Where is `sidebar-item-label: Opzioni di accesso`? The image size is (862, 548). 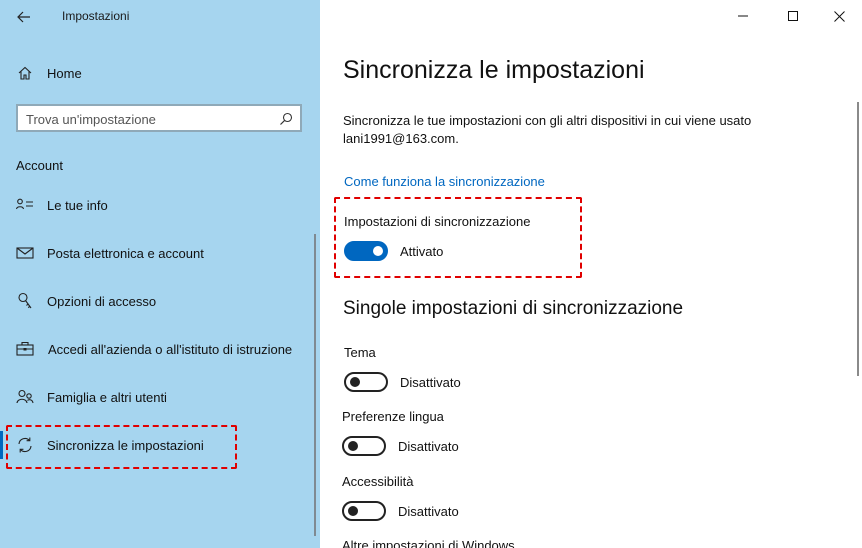
sidebar-item-label: Opzioni di accesso is located at coordinates (102, 301).